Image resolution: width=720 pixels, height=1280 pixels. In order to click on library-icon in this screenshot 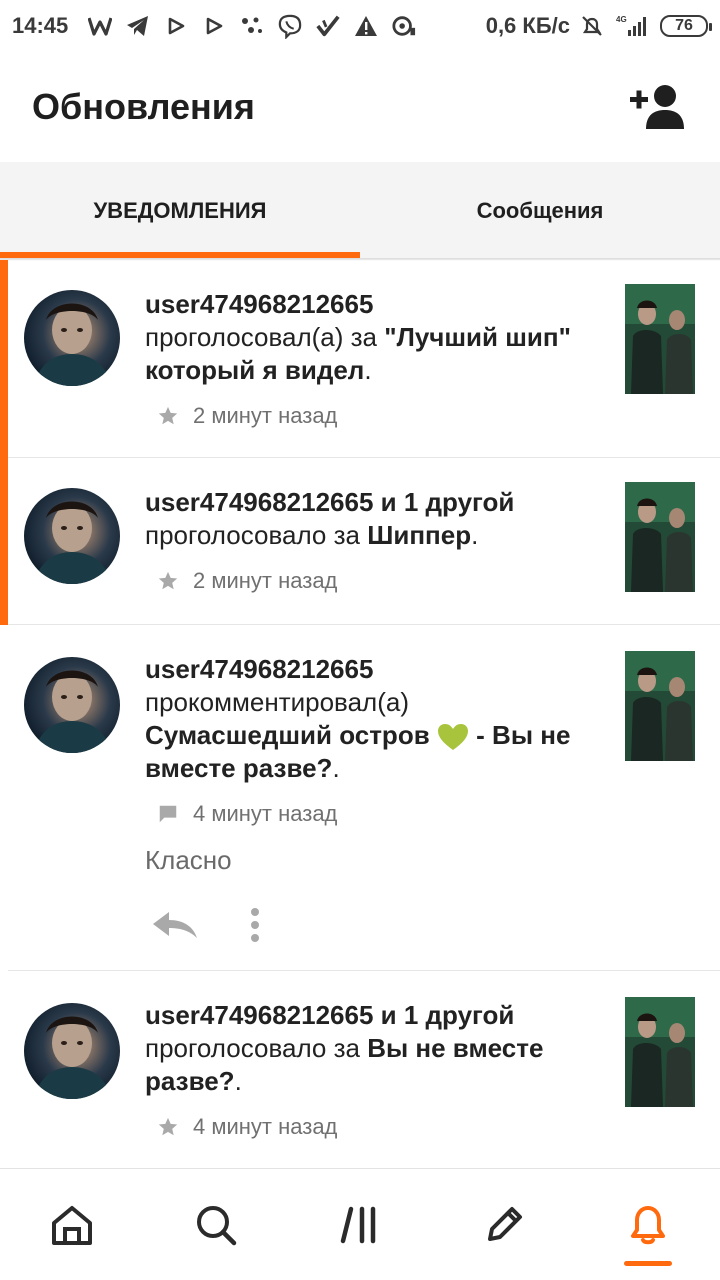, I will do `click(358, 1224)`.